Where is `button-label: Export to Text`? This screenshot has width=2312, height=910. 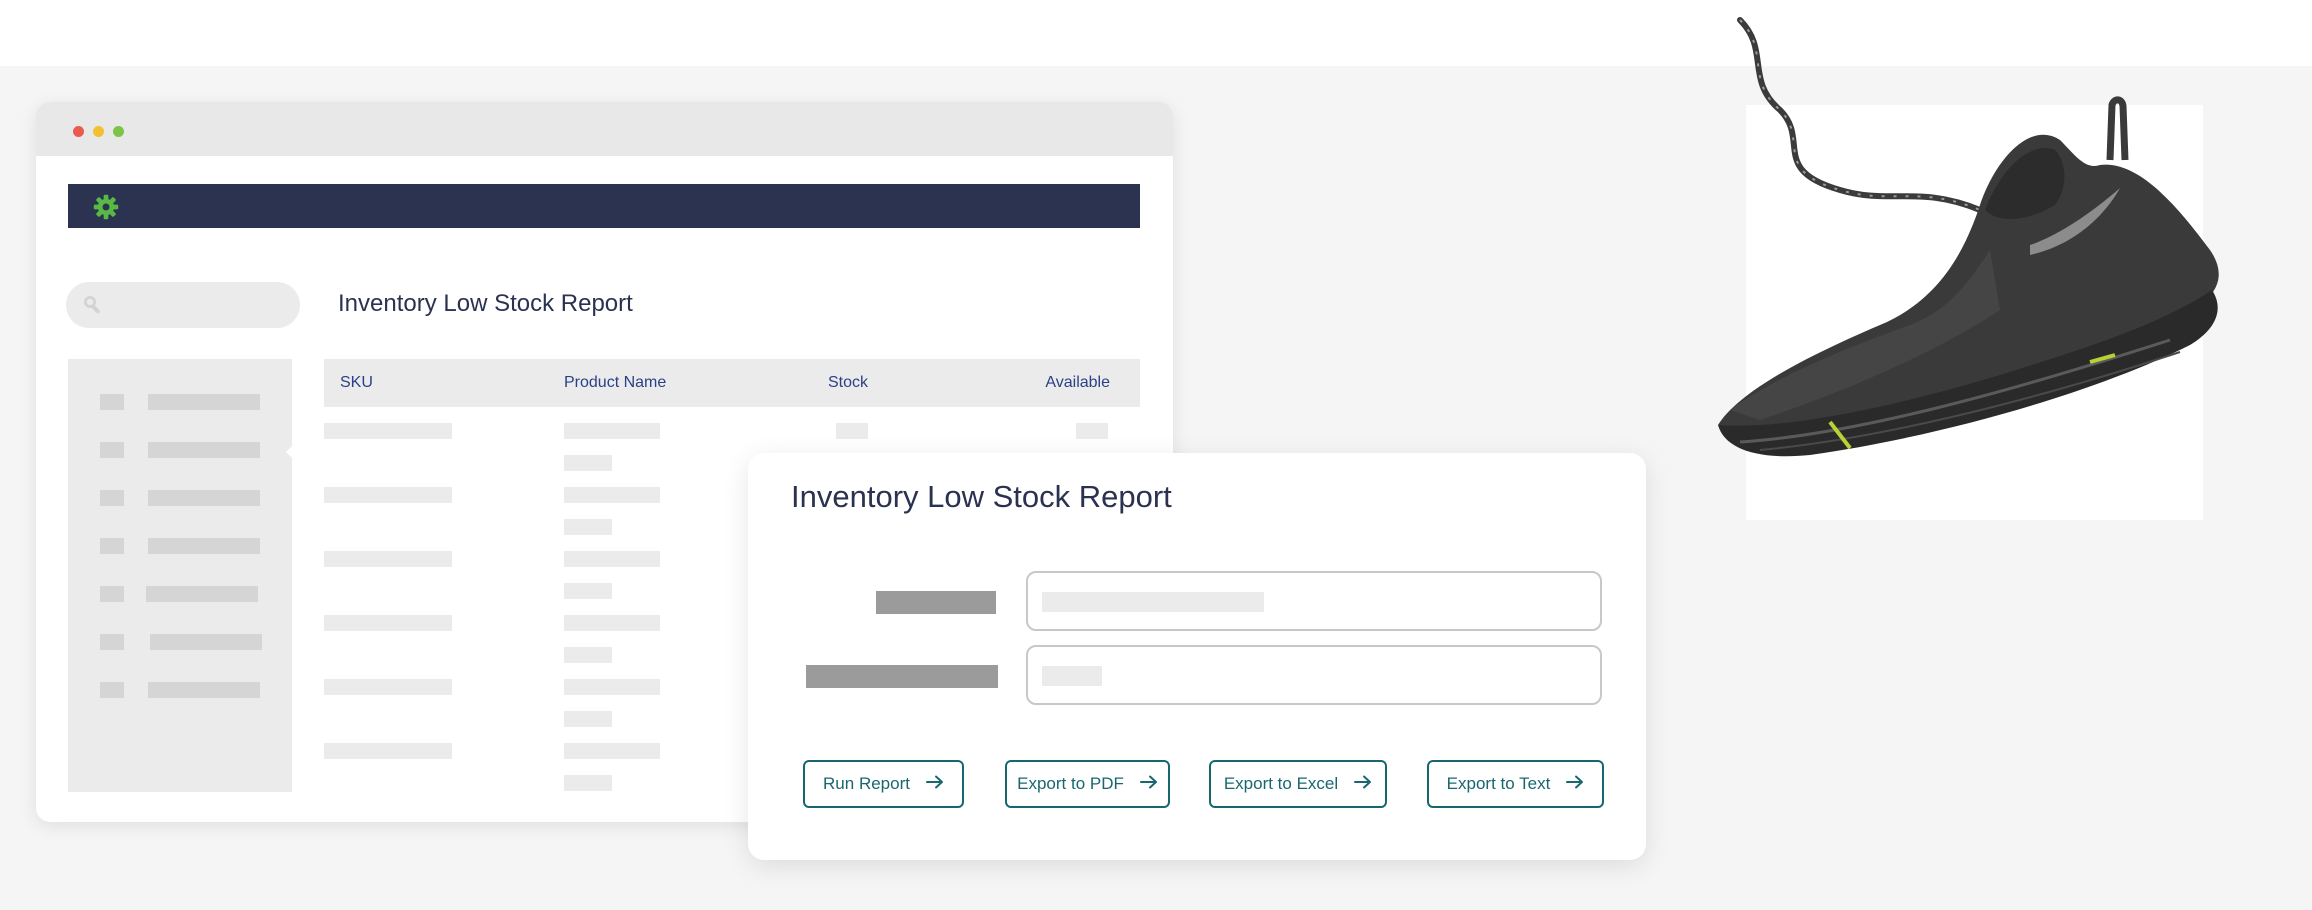 button-label: Export to Text is located at coordinates (1498, 783).